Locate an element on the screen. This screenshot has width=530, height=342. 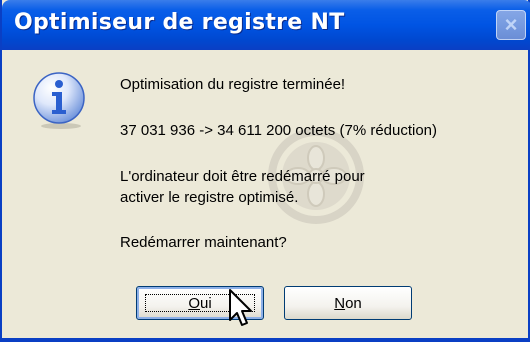
no-button: Non is located at coordinates (348, 303).